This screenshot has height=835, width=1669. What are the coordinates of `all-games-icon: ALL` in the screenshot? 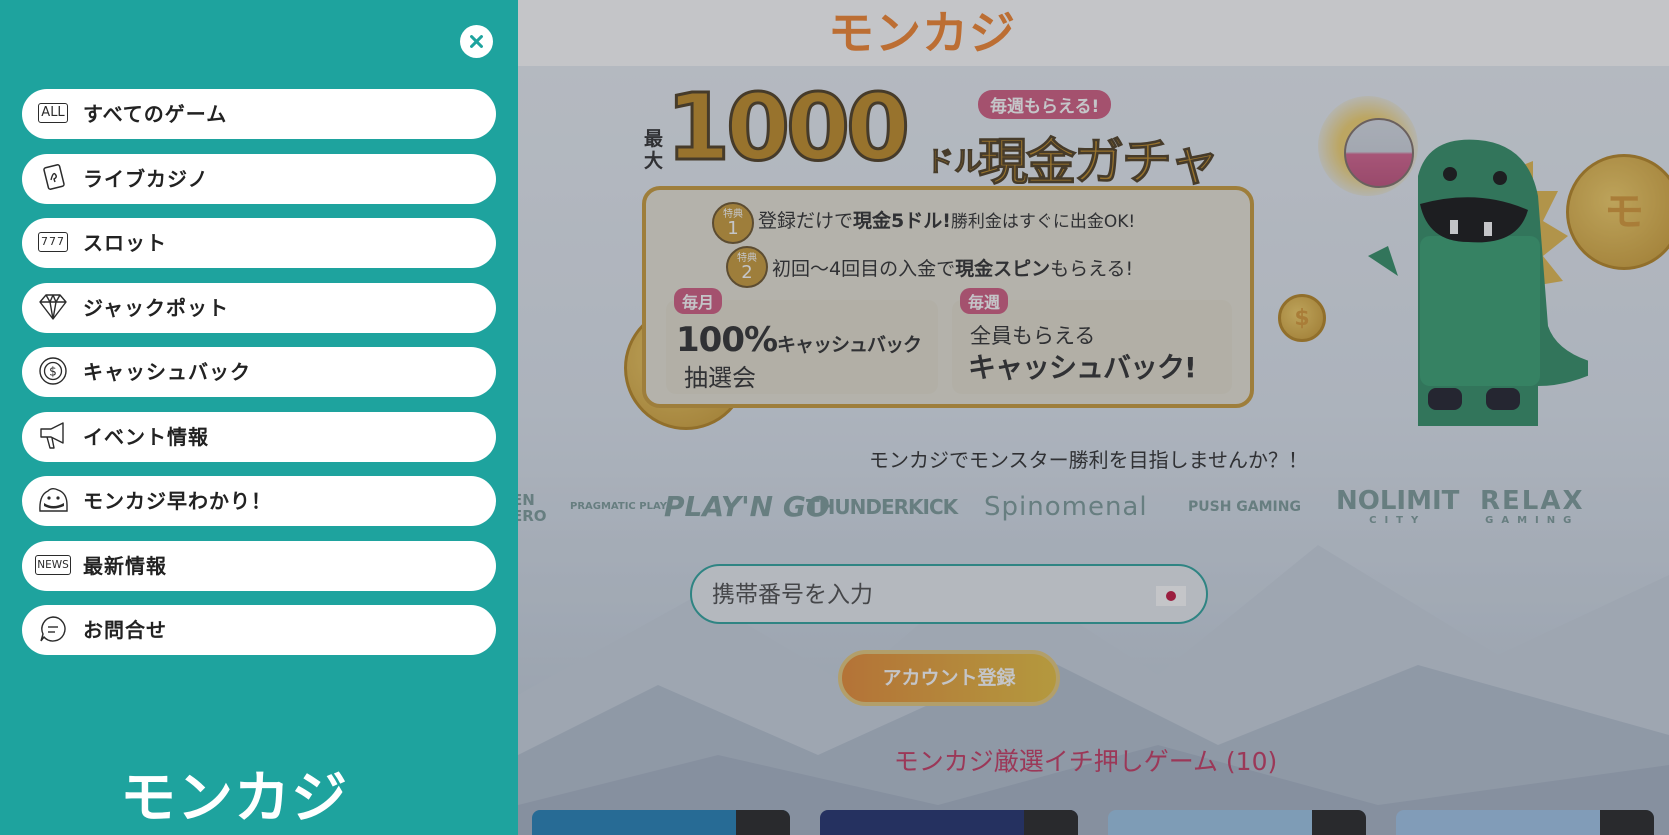 It's located at (53, 113).